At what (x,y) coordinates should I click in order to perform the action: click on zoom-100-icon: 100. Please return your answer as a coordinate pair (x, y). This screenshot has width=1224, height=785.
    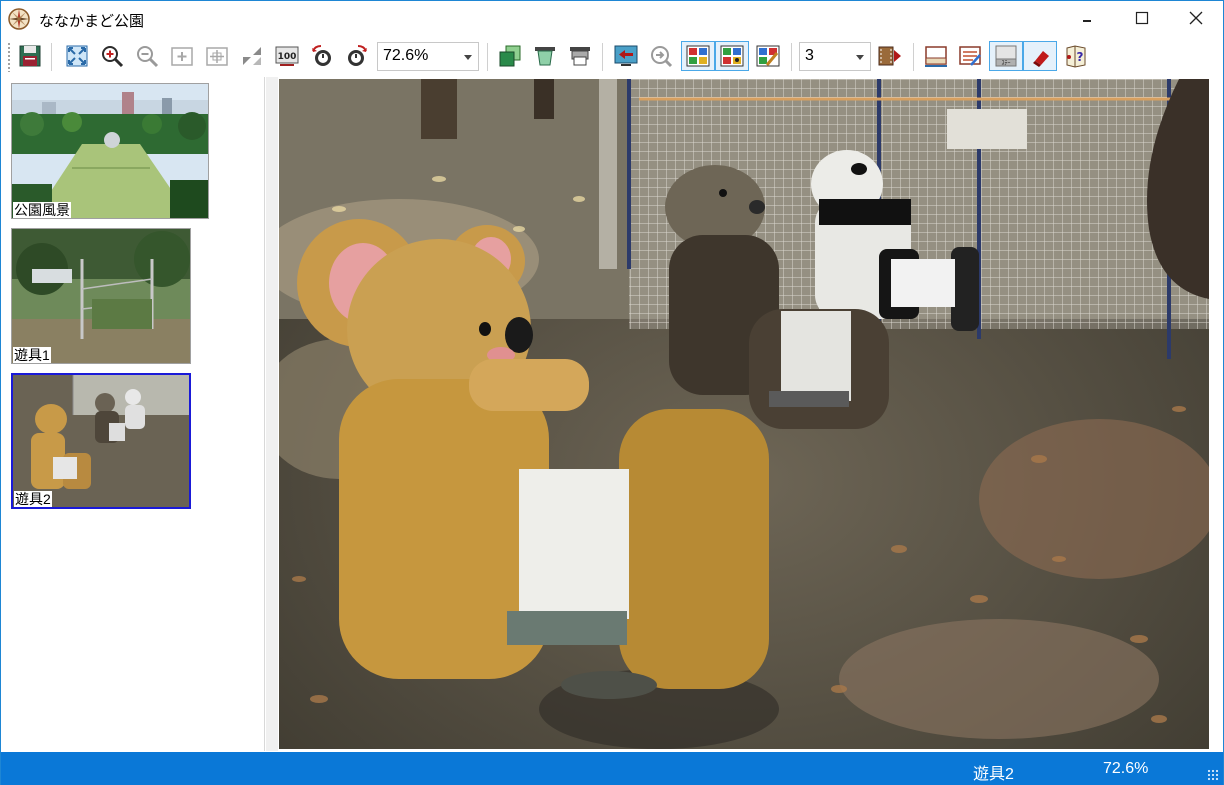
    Looking at the image, I should click on (287, 56).